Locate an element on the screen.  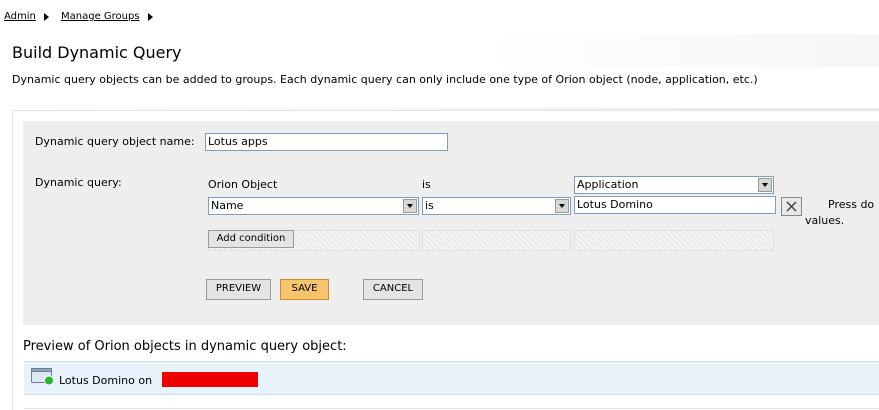
condition-placeholder-value is located at coordinates (674, 240).